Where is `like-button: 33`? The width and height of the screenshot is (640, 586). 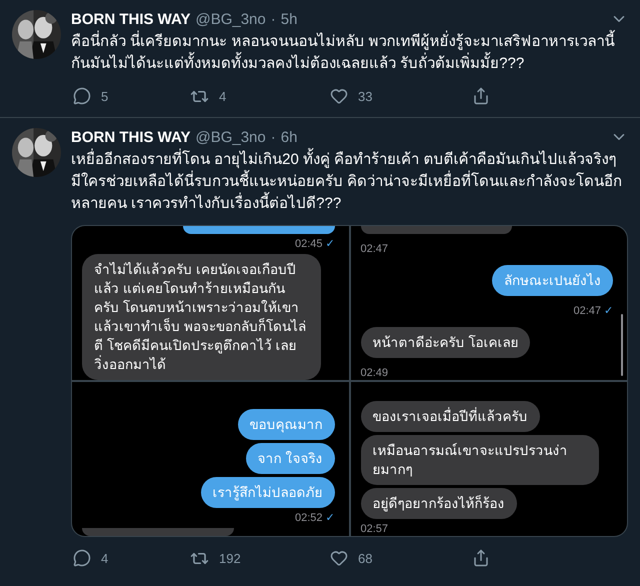
like-button: 33 is located at coordinates (401, 96).